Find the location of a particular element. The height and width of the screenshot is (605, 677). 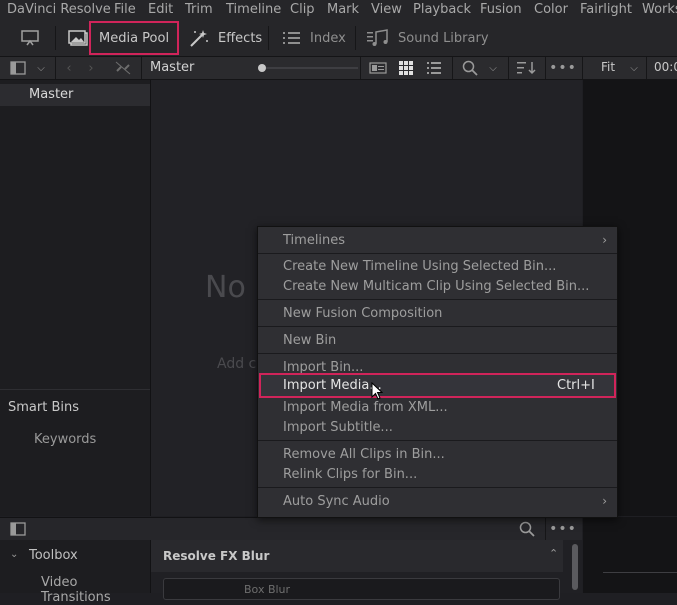

bin-list-dropdown: ⌵ is located at coordinates (41, 68).